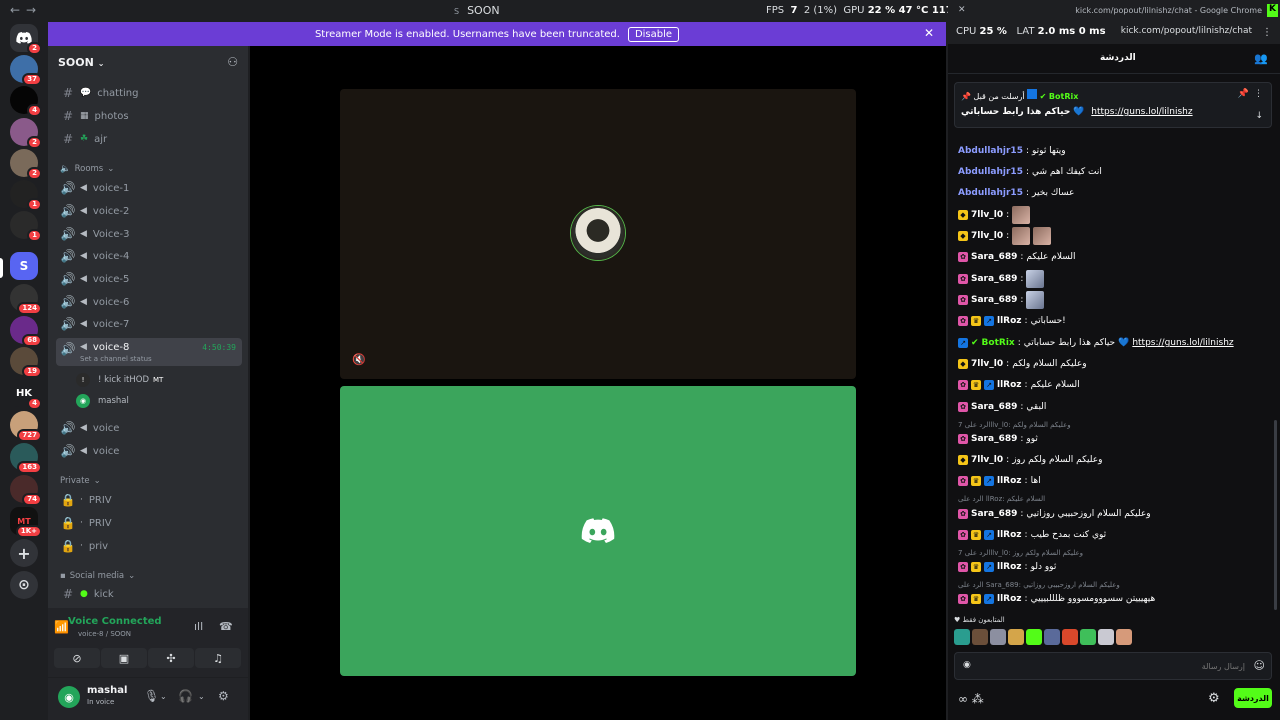  What do you see at coordinates (171, 658) in the screenshot?
I see `activities-button: ✣` at bounding box center [171, 658].